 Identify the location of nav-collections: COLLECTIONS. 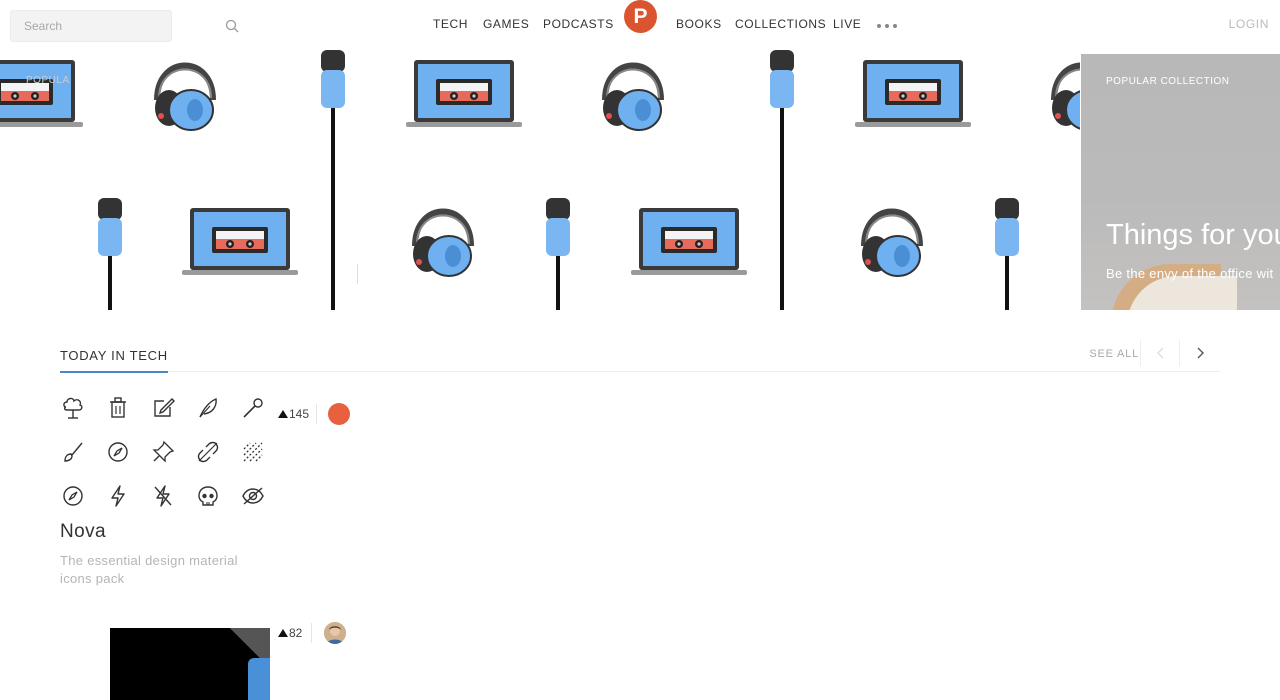
(780, 24).